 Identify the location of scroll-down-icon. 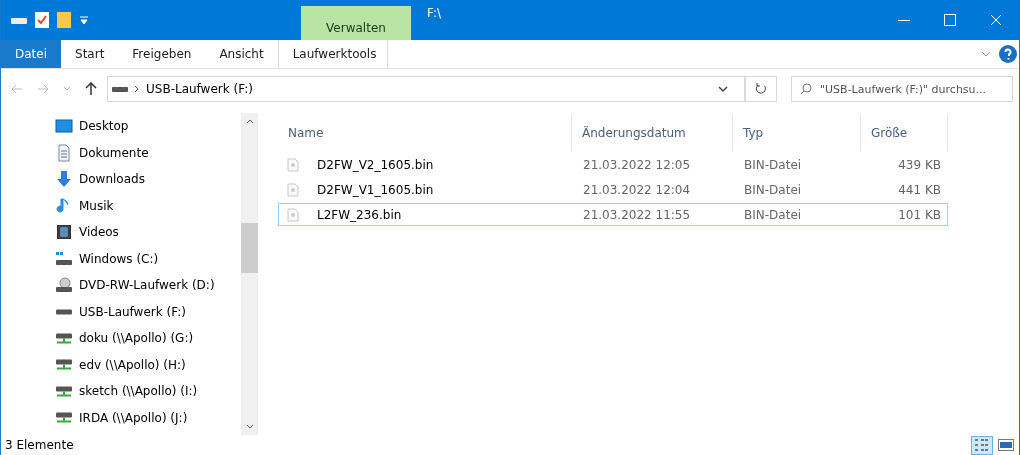
(249, 426).